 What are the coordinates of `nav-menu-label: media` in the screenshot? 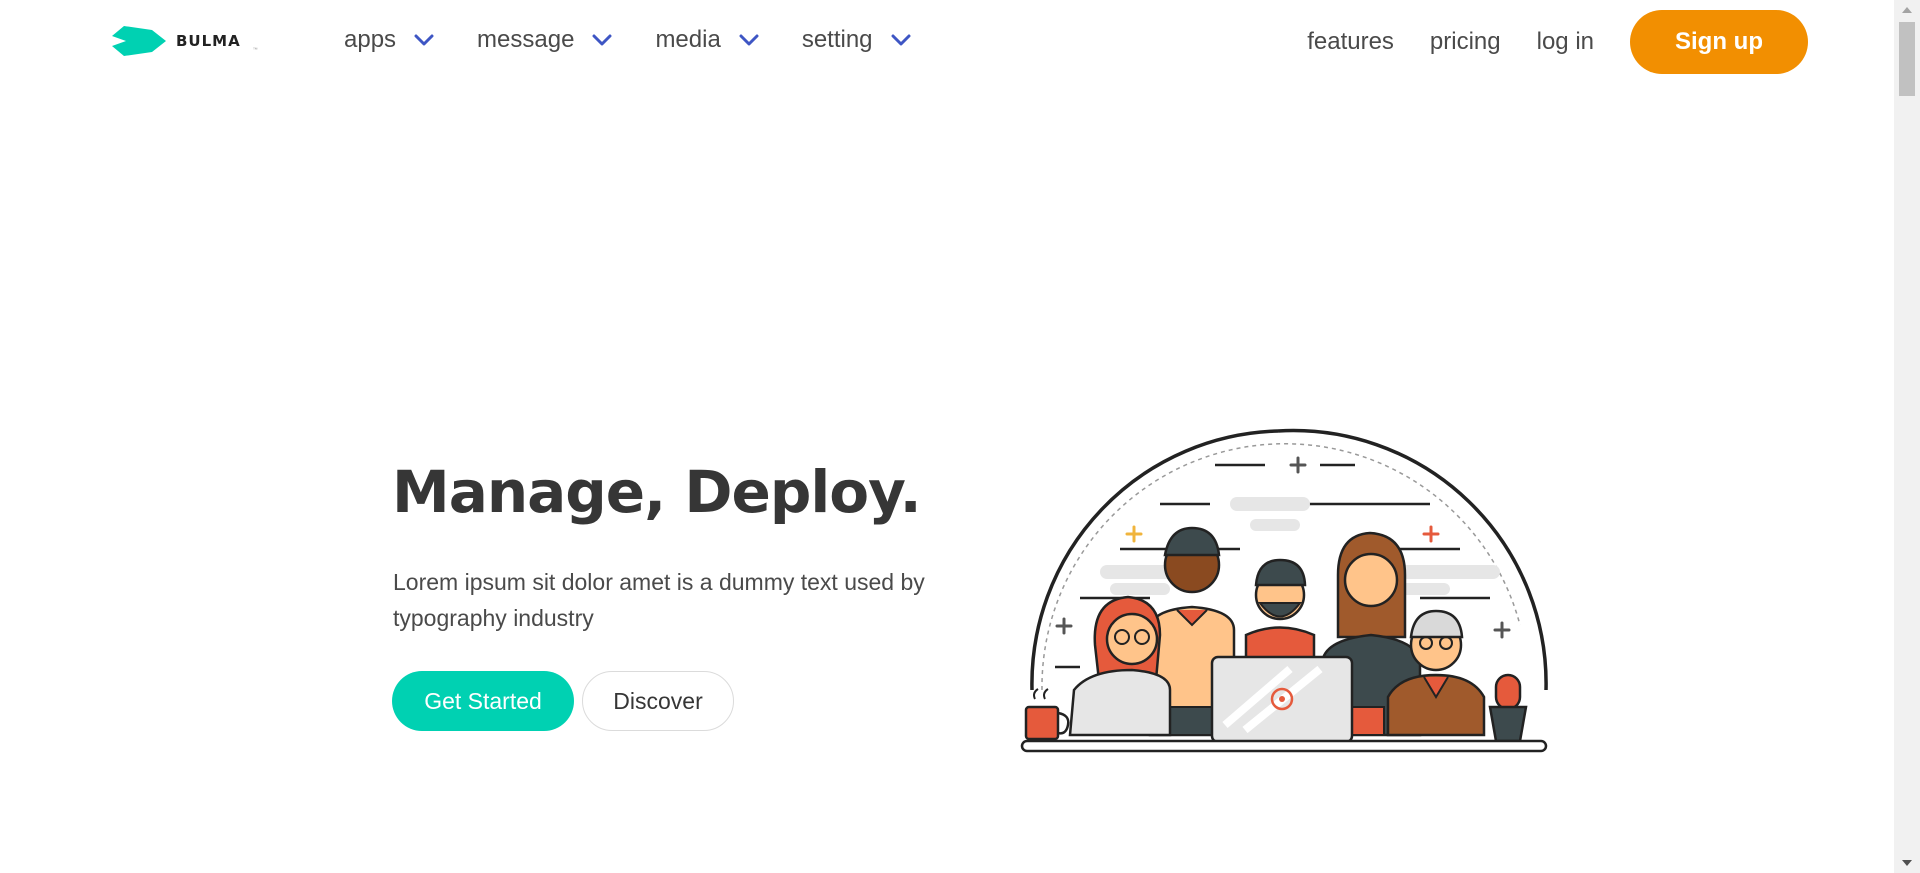 It's located at (688, 39).